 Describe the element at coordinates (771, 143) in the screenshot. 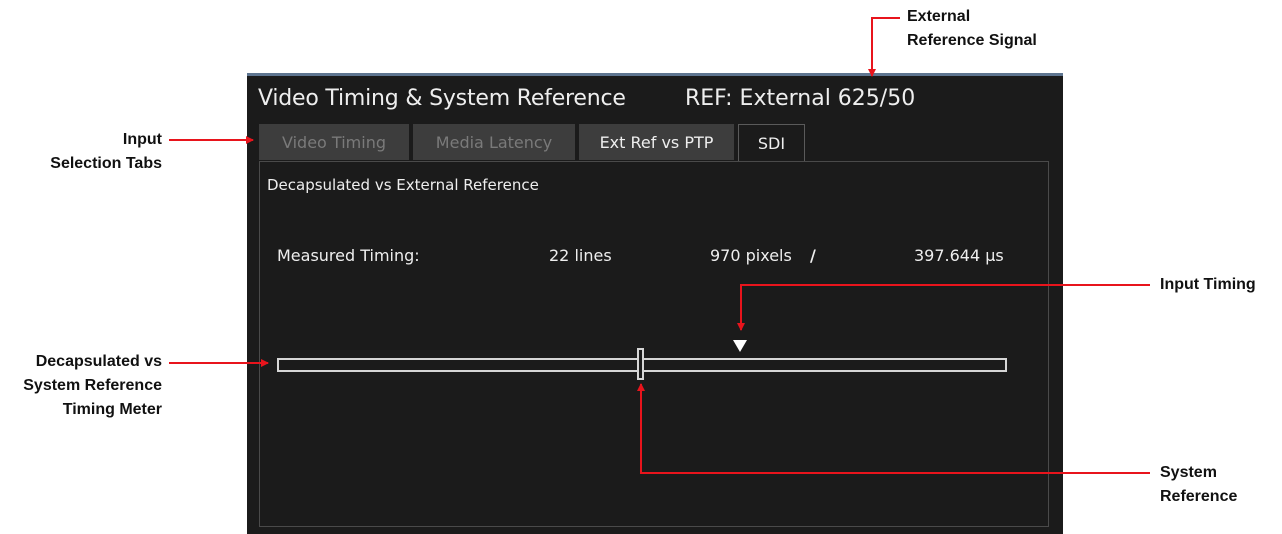

I see `tab-sdi: SDI` at that location.